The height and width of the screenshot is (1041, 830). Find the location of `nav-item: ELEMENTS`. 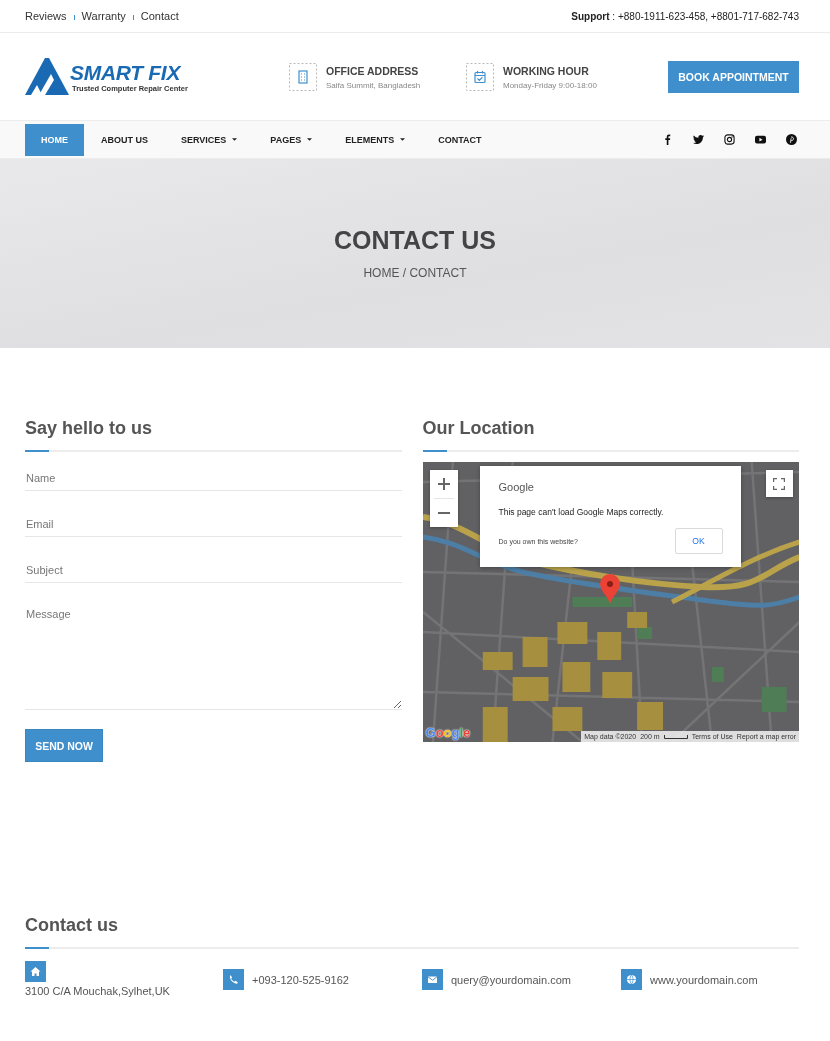

nav-item: ELEMENTS is located at coordinates (375, 139).